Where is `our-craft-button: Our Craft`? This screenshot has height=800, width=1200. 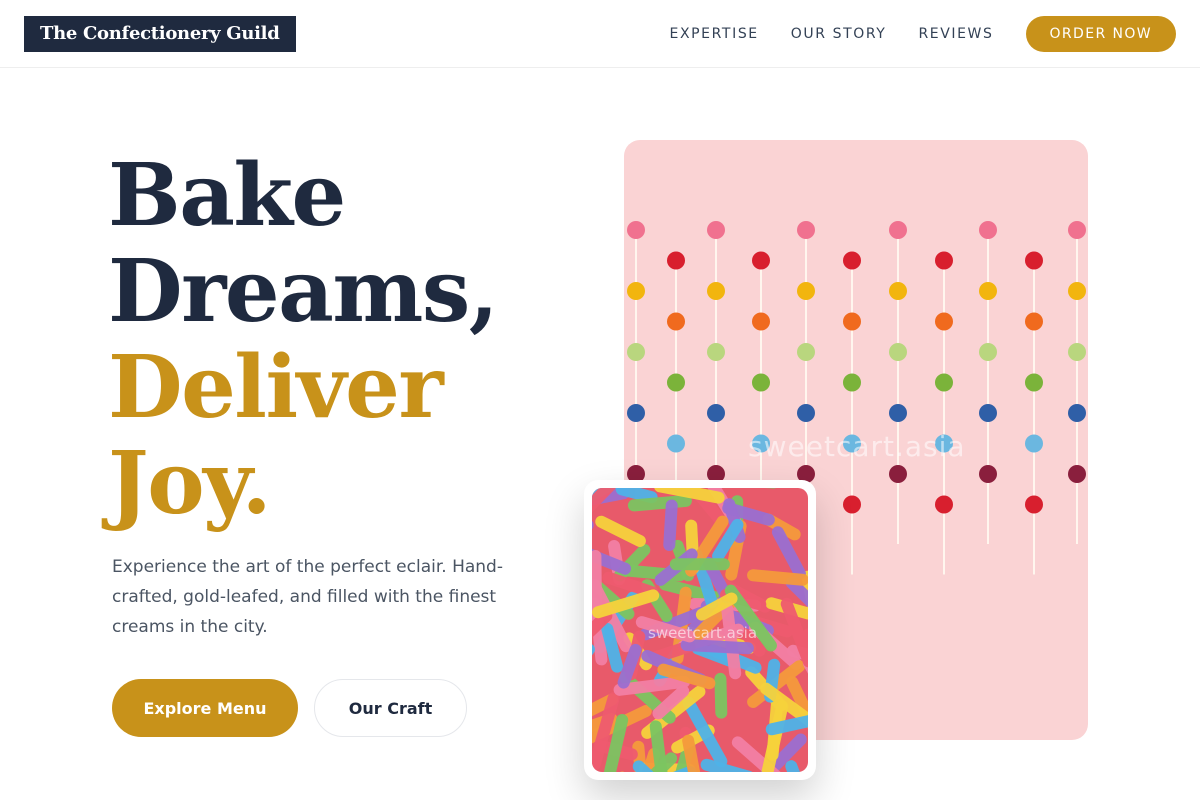 our-craft-button: Our Craft is located at coordinates (390, 708).